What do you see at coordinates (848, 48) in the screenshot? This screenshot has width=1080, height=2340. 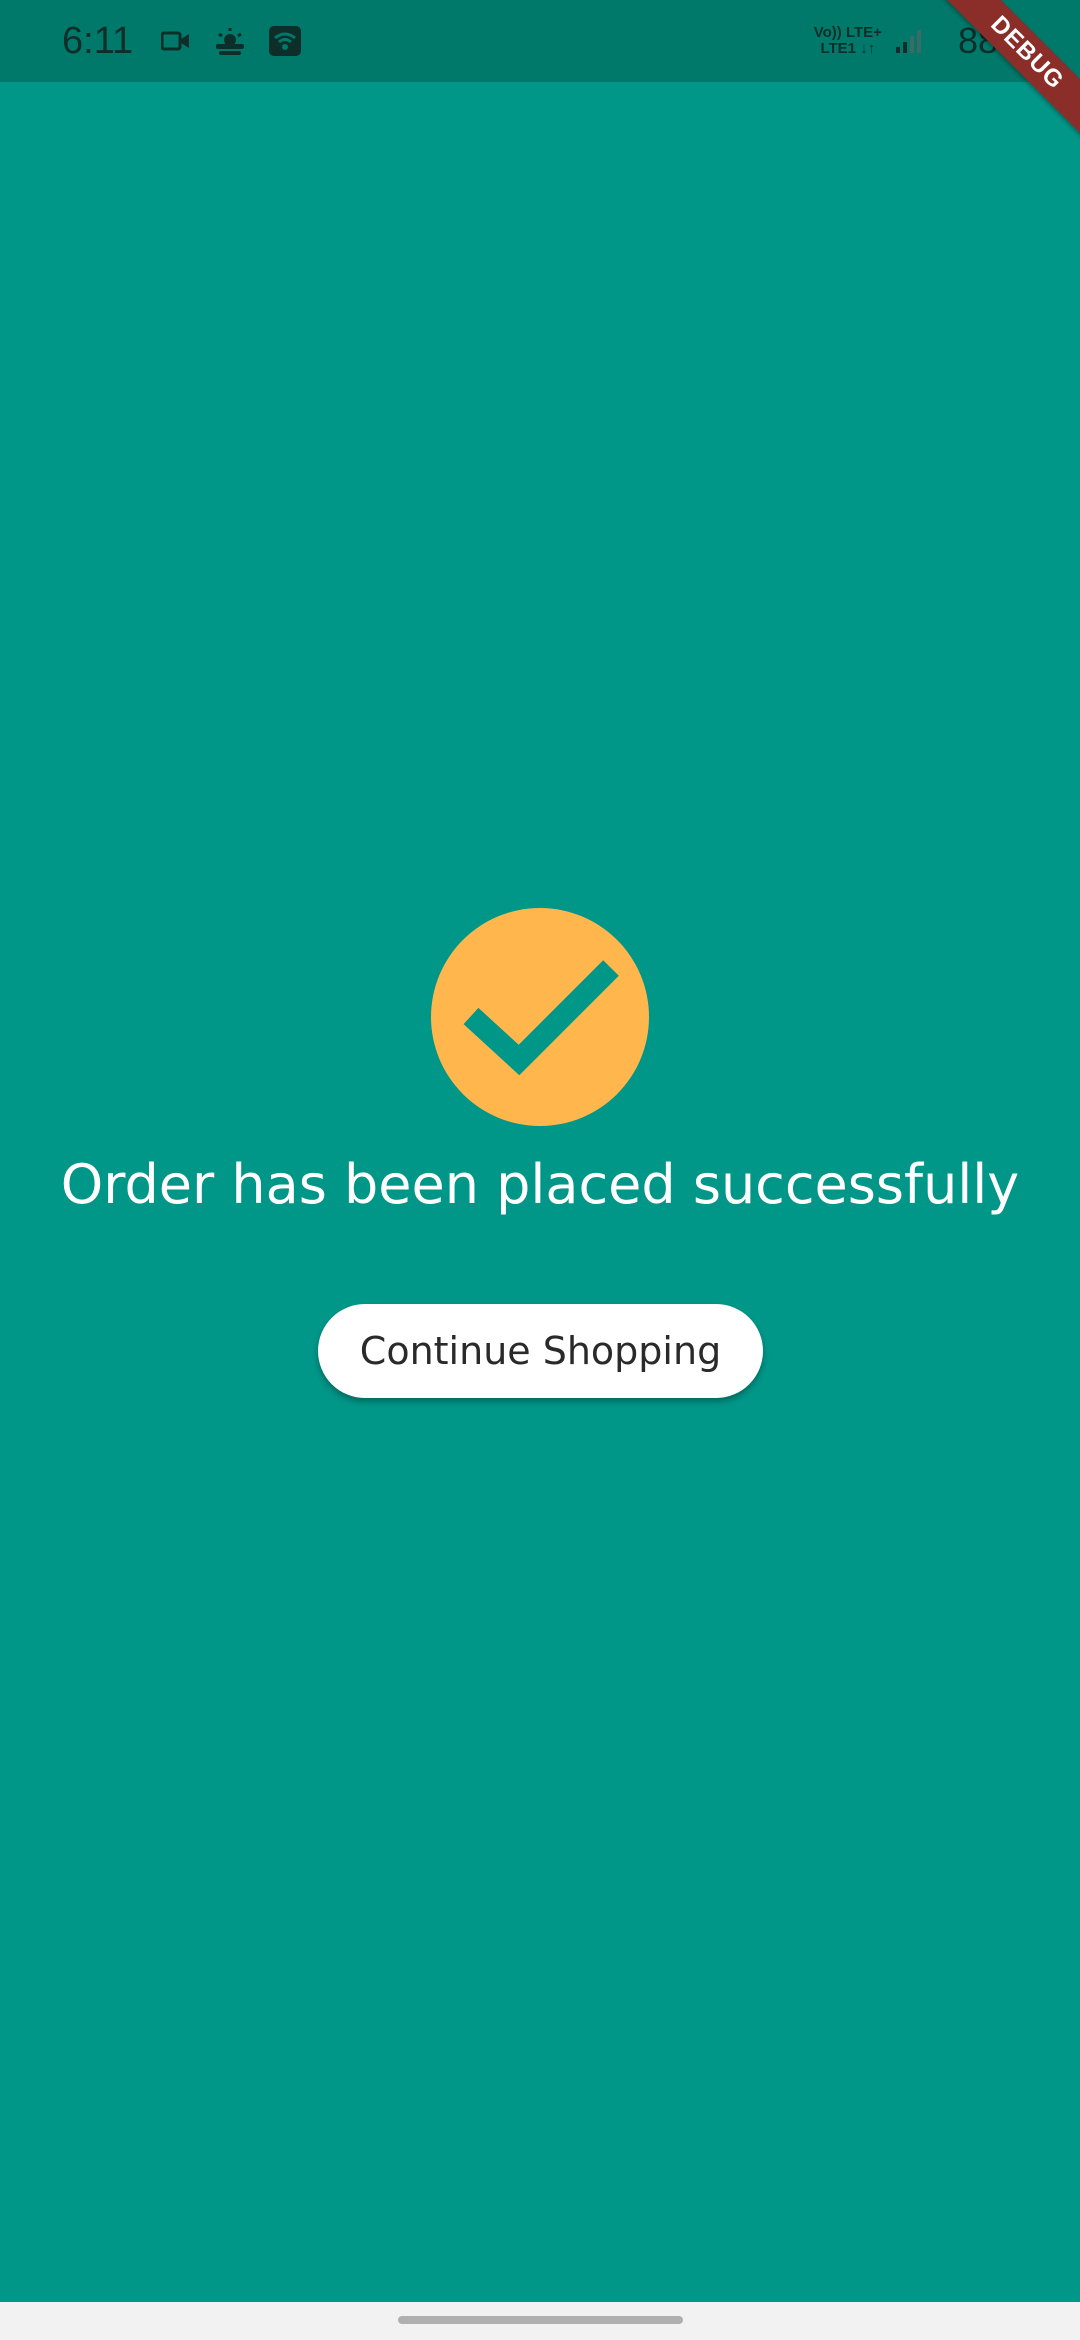 I see `network-line-bottom: LTE1 ↓↑` at bounding box center [848, 48].